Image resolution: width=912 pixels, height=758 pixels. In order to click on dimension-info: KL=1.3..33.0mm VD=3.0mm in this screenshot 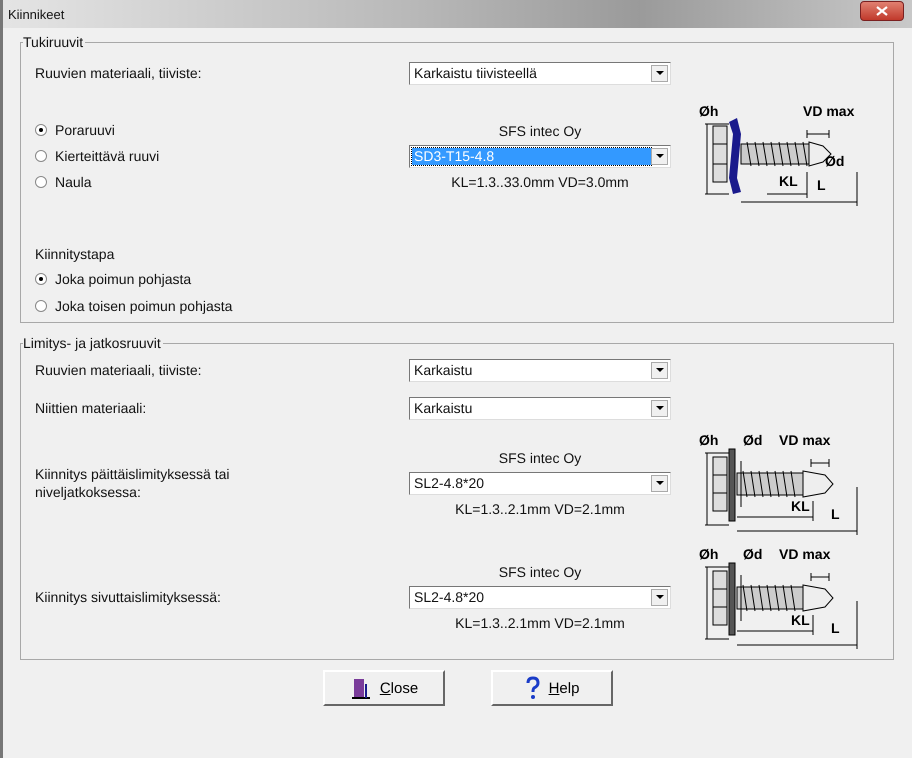, I will do `click(540, 182)`.